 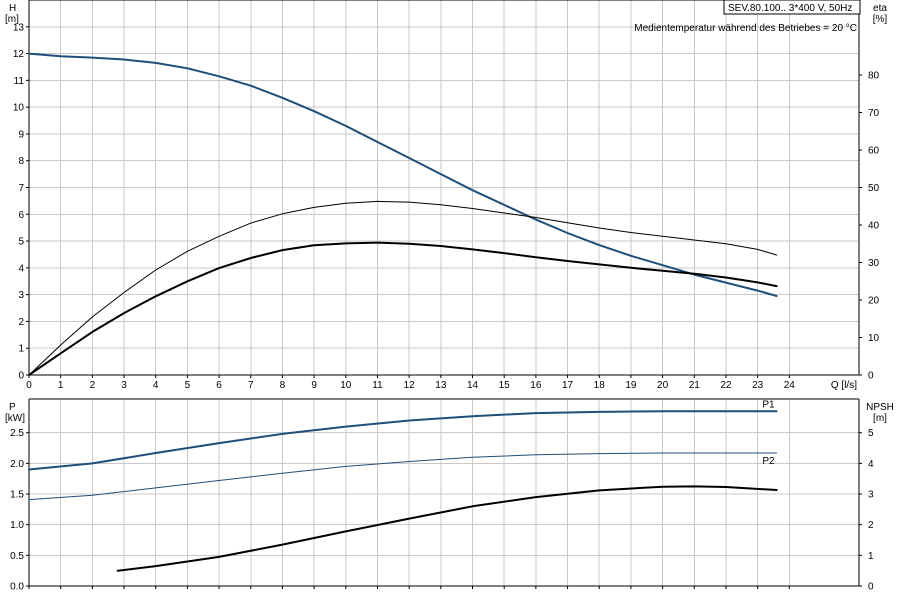 What do you see at coordinates (346, 385) in the screenshot?
I see `x-tick-label: 10` at bounding box center [346, 385].